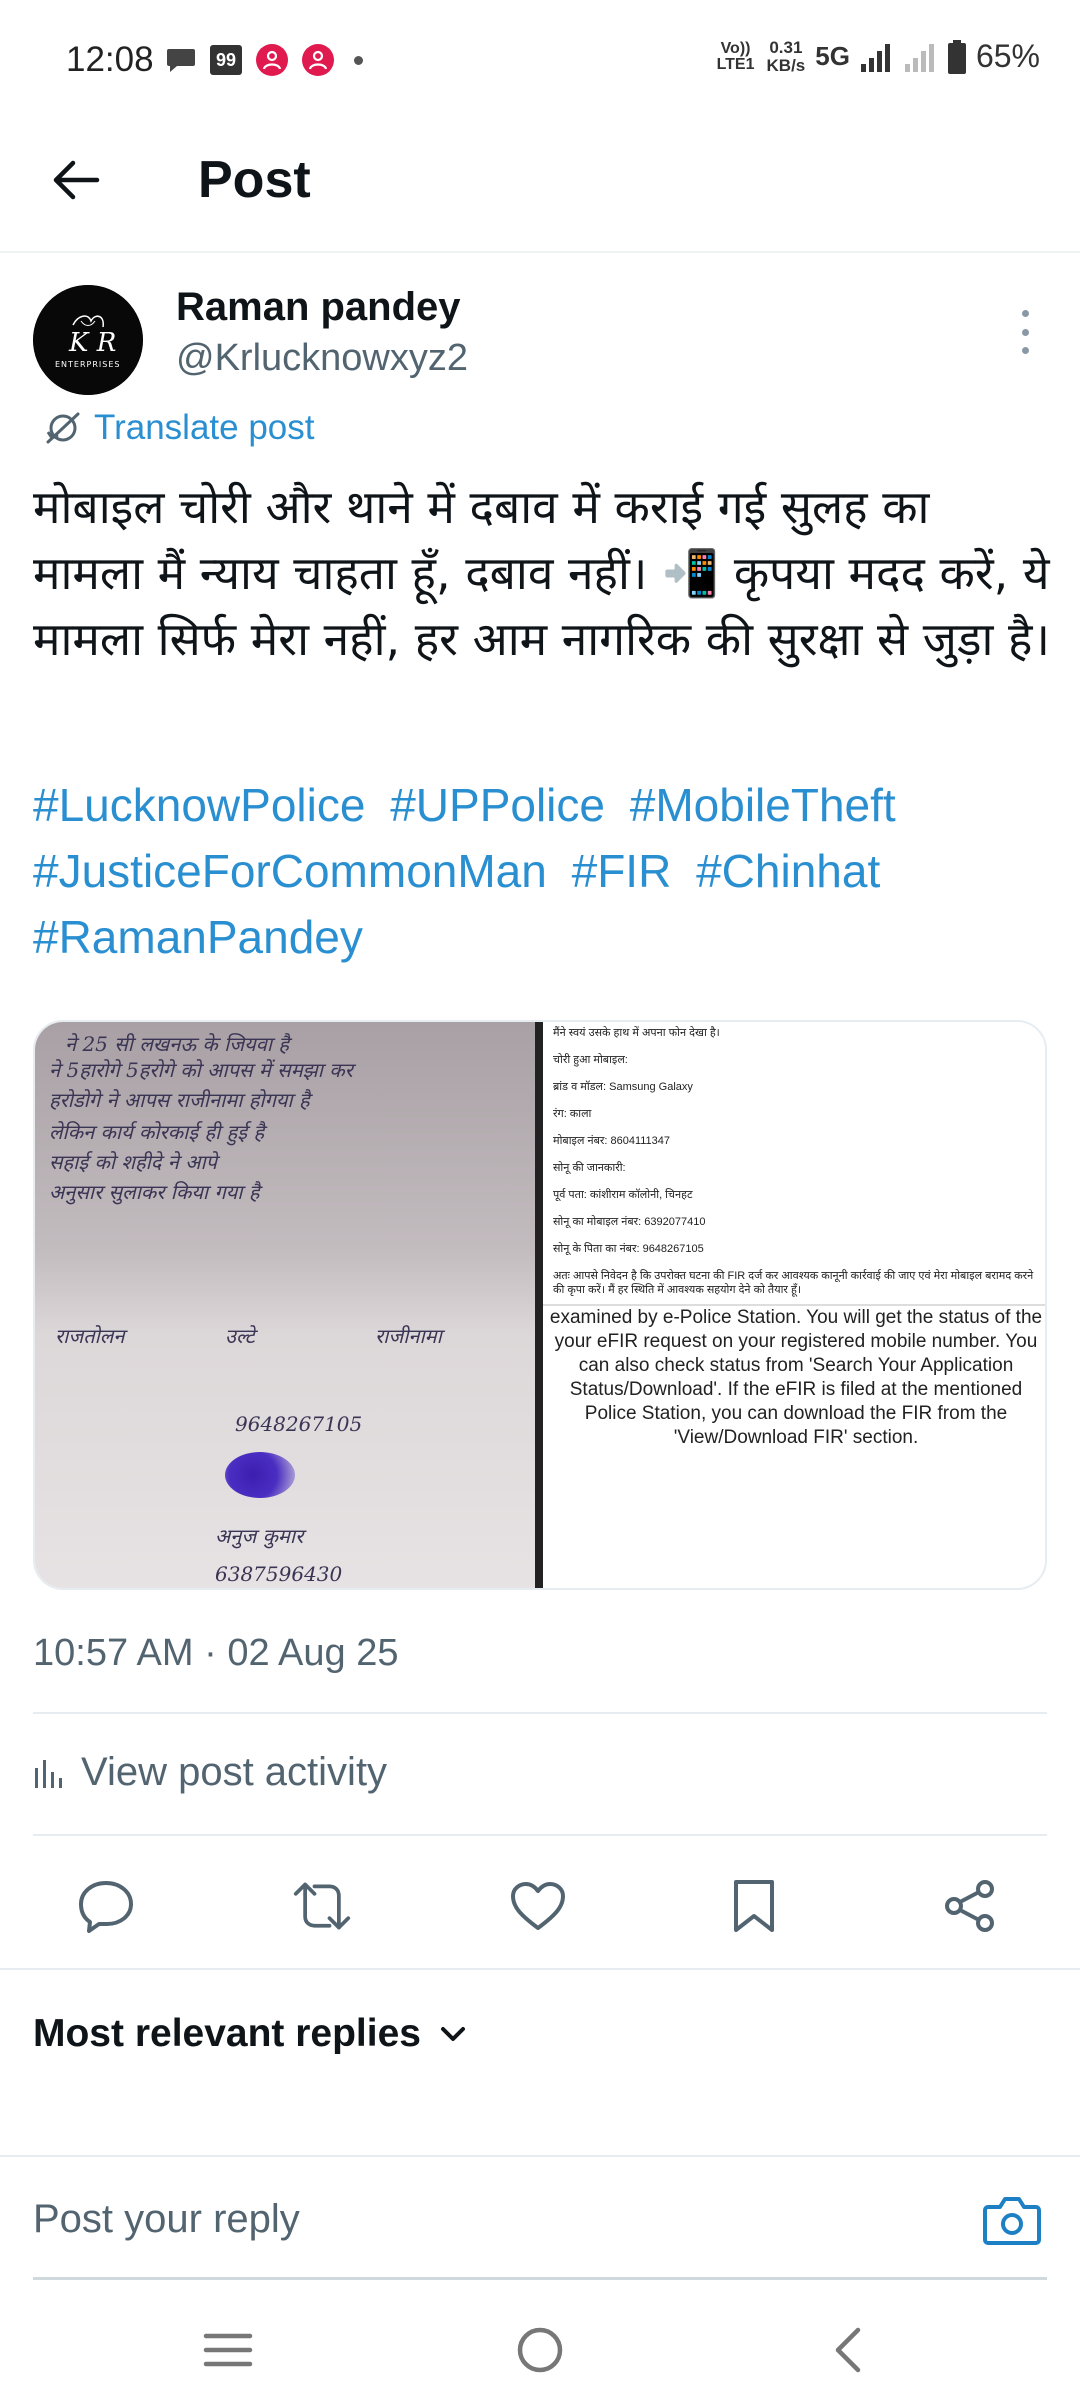 The image size is (1080, 2408). I want to click on post-timestamp: 10:57 AM · 02 Aug 25, so click(216, 1653).